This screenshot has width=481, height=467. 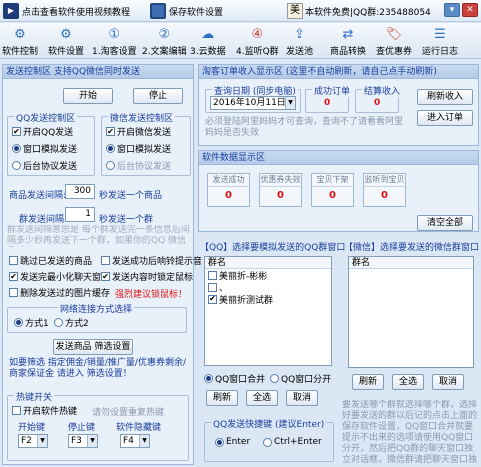 I want to click on enter-shortcut-radio: Enter, so click(x=232, y=442).